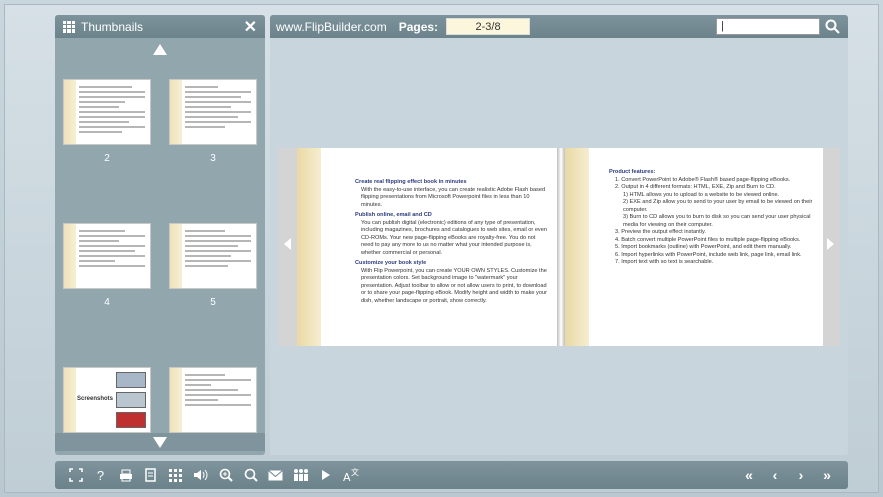 The image size is (883, 497). What do you see at coordinates (160, 26) in the screenshot?
I see `thumbnail-header: Thumbnails ✕` at bounding box center [160, 26].